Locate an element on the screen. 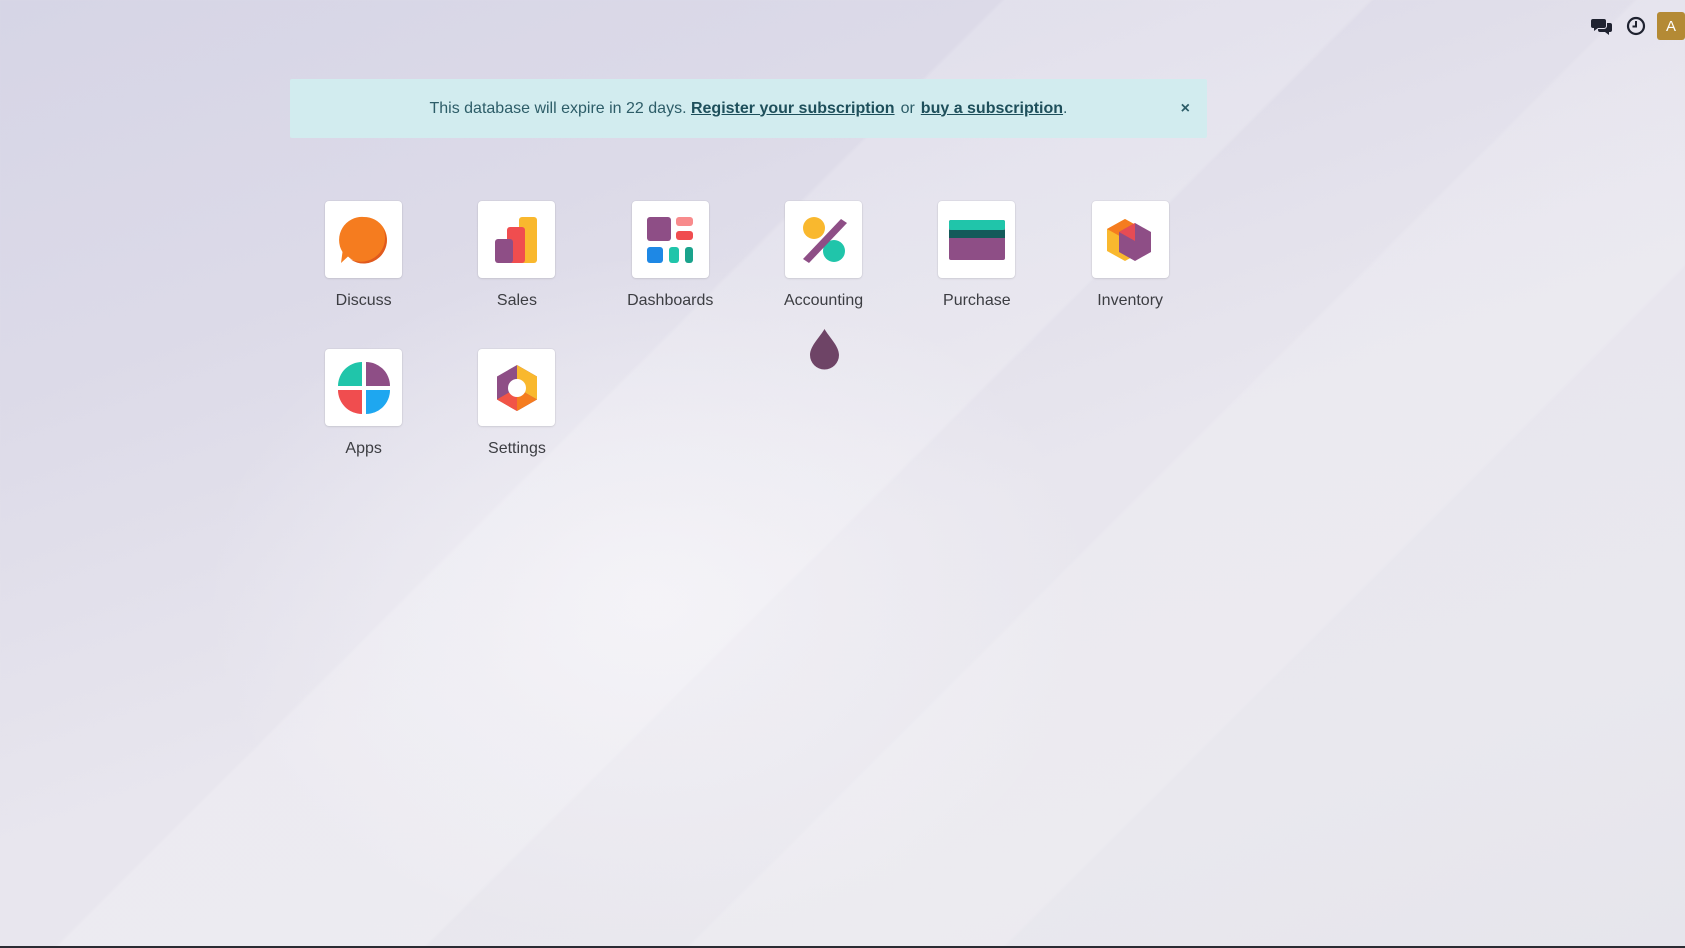  alert-period: . is located at coordinates (1065, 108).